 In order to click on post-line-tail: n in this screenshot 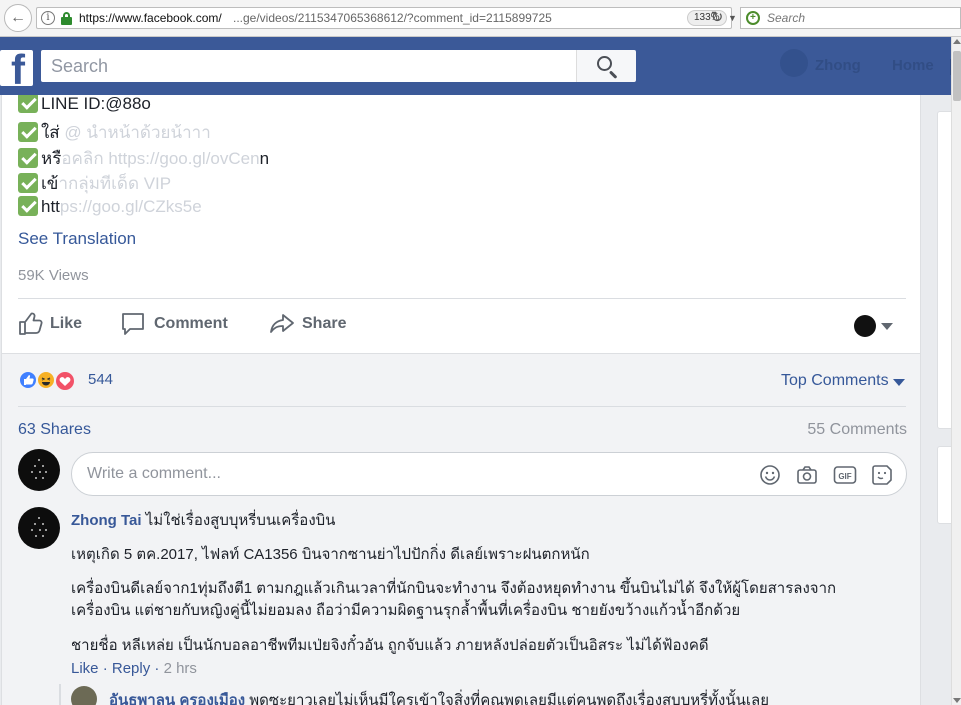, I will do `click(264, 158)`.